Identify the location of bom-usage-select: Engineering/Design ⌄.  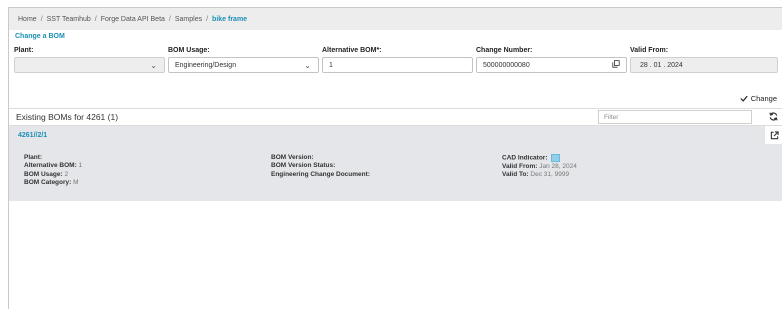
(243, 65).